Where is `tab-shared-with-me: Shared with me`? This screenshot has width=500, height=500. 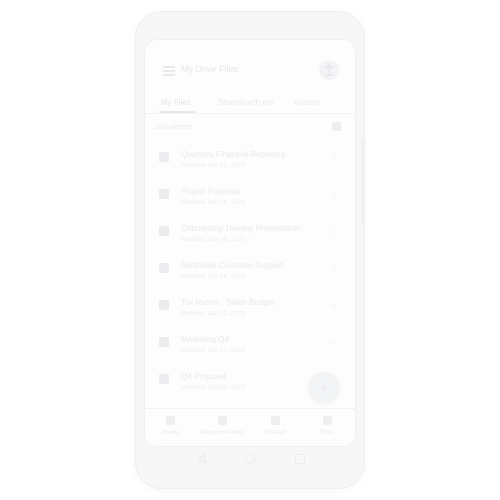
tab-shared-with-me: Shared with me is located at coordinates (246, 102).